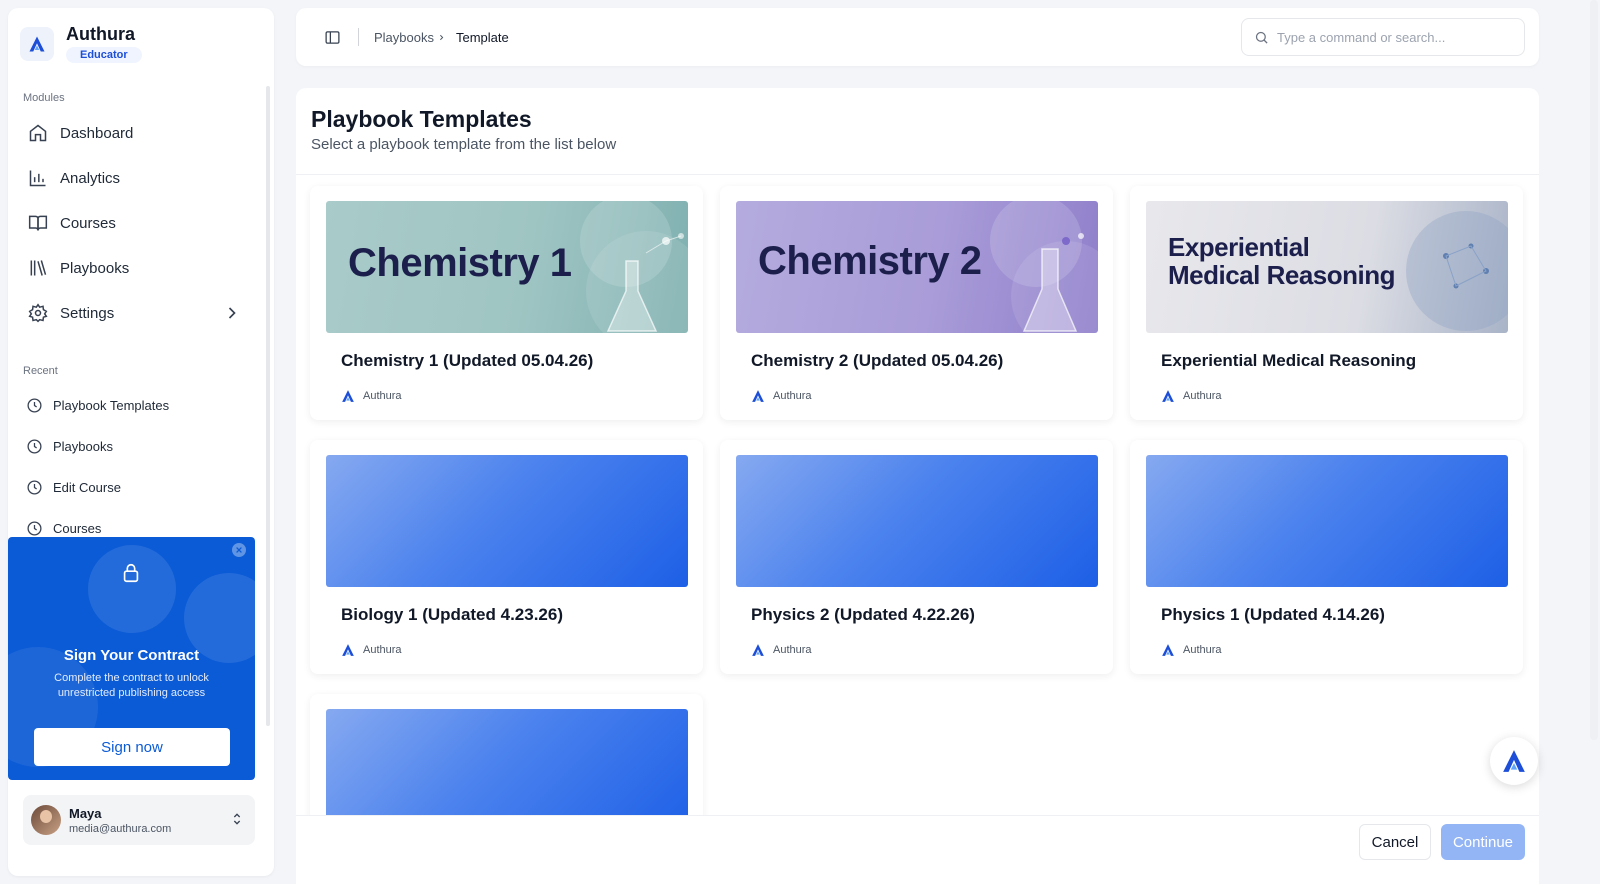 The width and height of the screenshot is (1600, 884). What do you see at coordinates (135, 268) in the screenshot?
I see `sidebar-item-playbooks: Playbooks` at bounding box center [135, 268].